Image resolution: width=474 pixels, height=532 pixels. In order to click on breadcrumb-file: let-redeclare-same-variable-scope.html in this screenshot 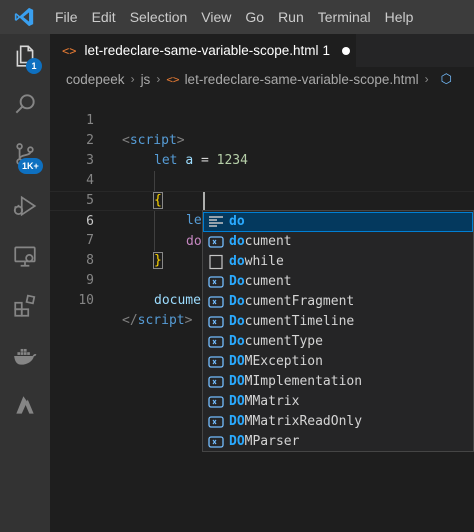, I will do `click(302, 79)`.